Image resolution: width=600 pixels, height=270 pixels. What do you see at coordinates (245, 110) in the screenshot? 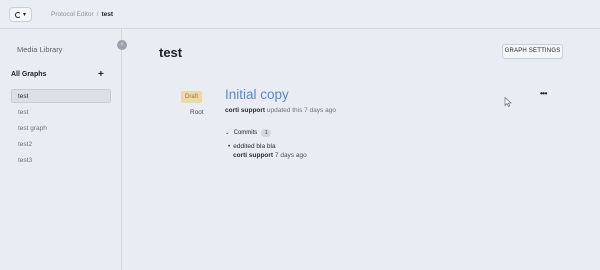
I see `updated-by-user: corti support` at bounding box center [245, 110].